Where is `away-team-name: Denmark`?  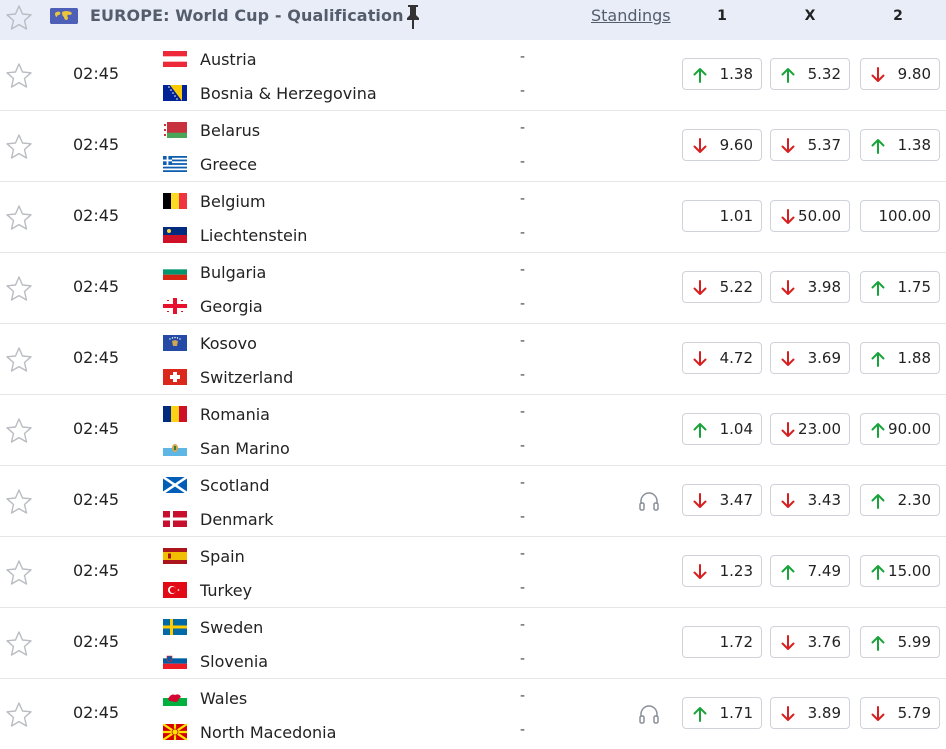
away-team-name: Denmark is located at coordinates (237, 519).